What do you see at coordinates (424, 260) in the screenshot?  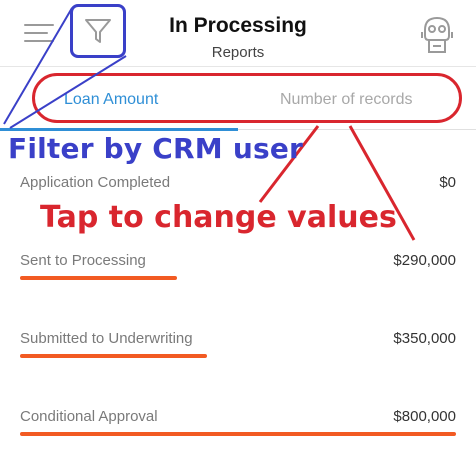 I see `row-value-sent-to-processing: $290,000` at bounding box center [424, 260].